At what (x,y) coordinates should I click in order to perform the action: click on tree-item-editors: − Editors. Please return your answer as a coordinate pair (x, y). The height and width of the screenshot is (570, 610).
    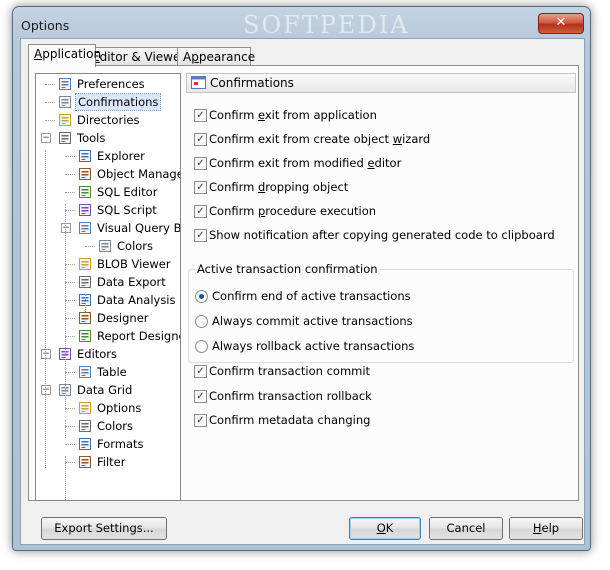
    Looking at the image, I should click on (108, 354).